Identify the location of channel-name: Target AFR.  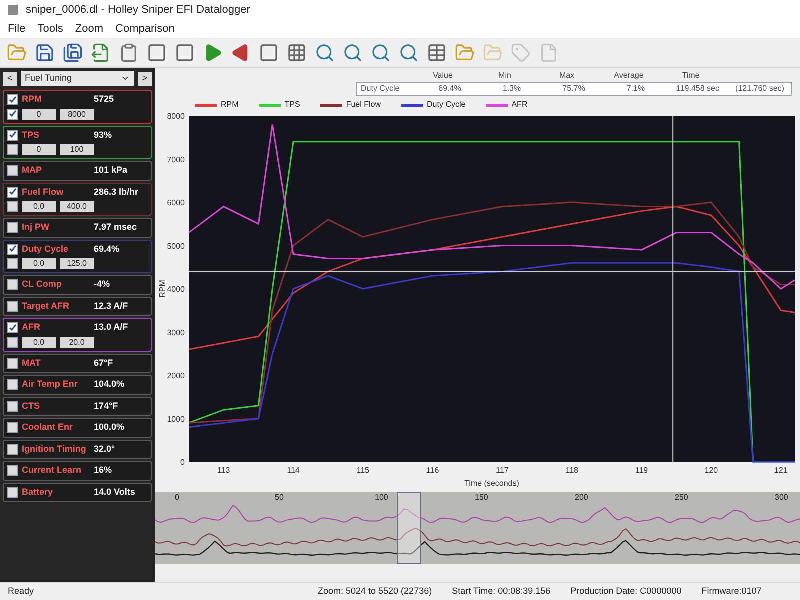
(46, 306).